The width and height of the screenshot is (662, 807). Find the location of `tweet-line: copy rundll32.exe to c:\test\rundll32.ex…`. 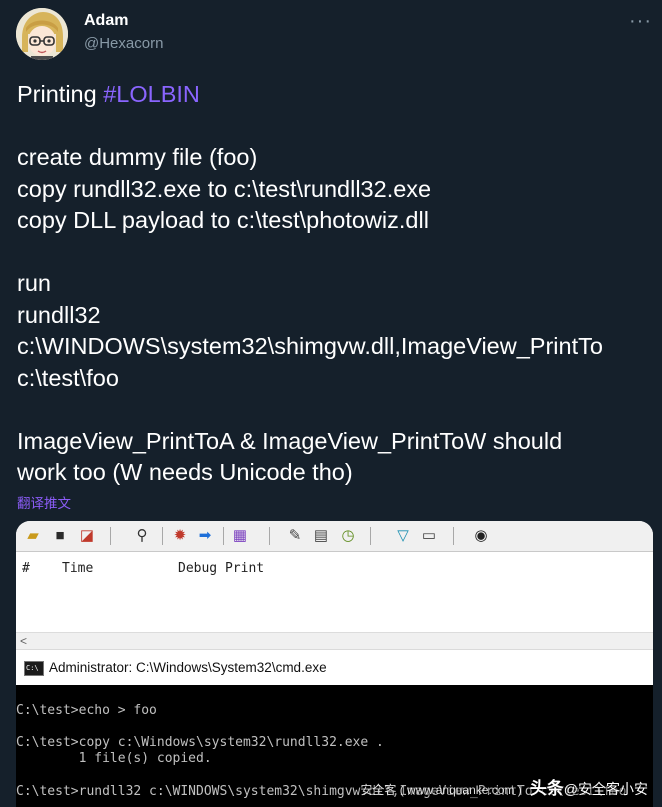

tweet-line: copy rundll32.exe to c:\test\rundll32.ex… is located at coordinates (224, 188).